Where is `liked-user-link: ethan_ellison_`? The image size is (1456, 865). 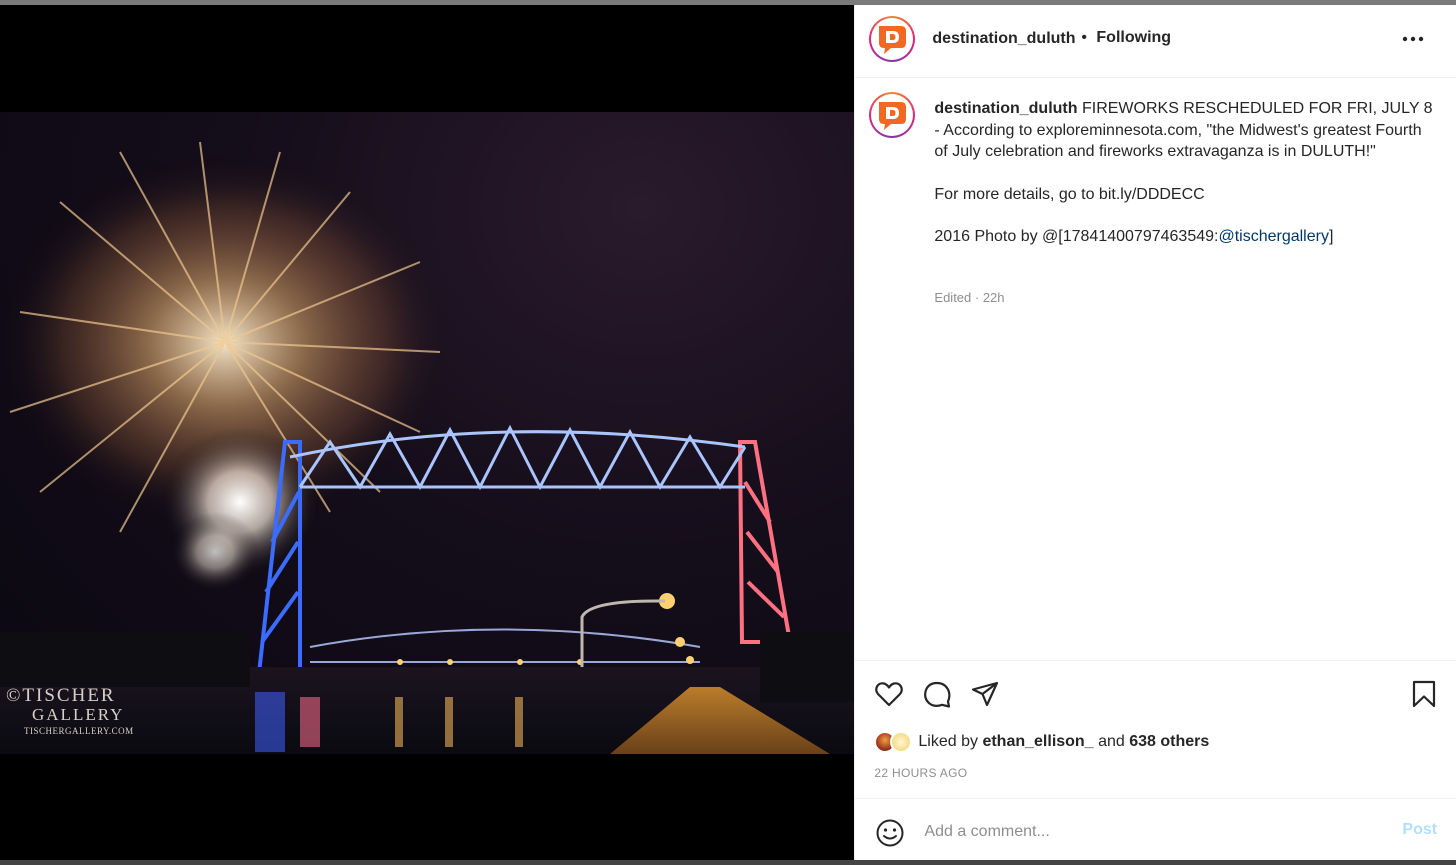 liked-user-link: ethan_ellison_ is located at coordinates (1037, 741).